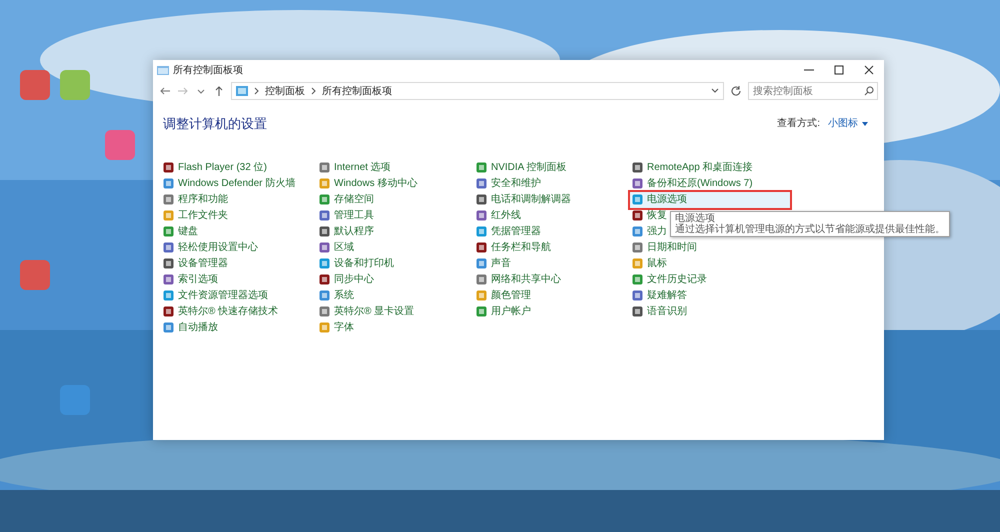  What do you see at coordinates (336, 328) in the screenshot?
I see `control-panel-item: 字体` at bounding box center [336, 328].